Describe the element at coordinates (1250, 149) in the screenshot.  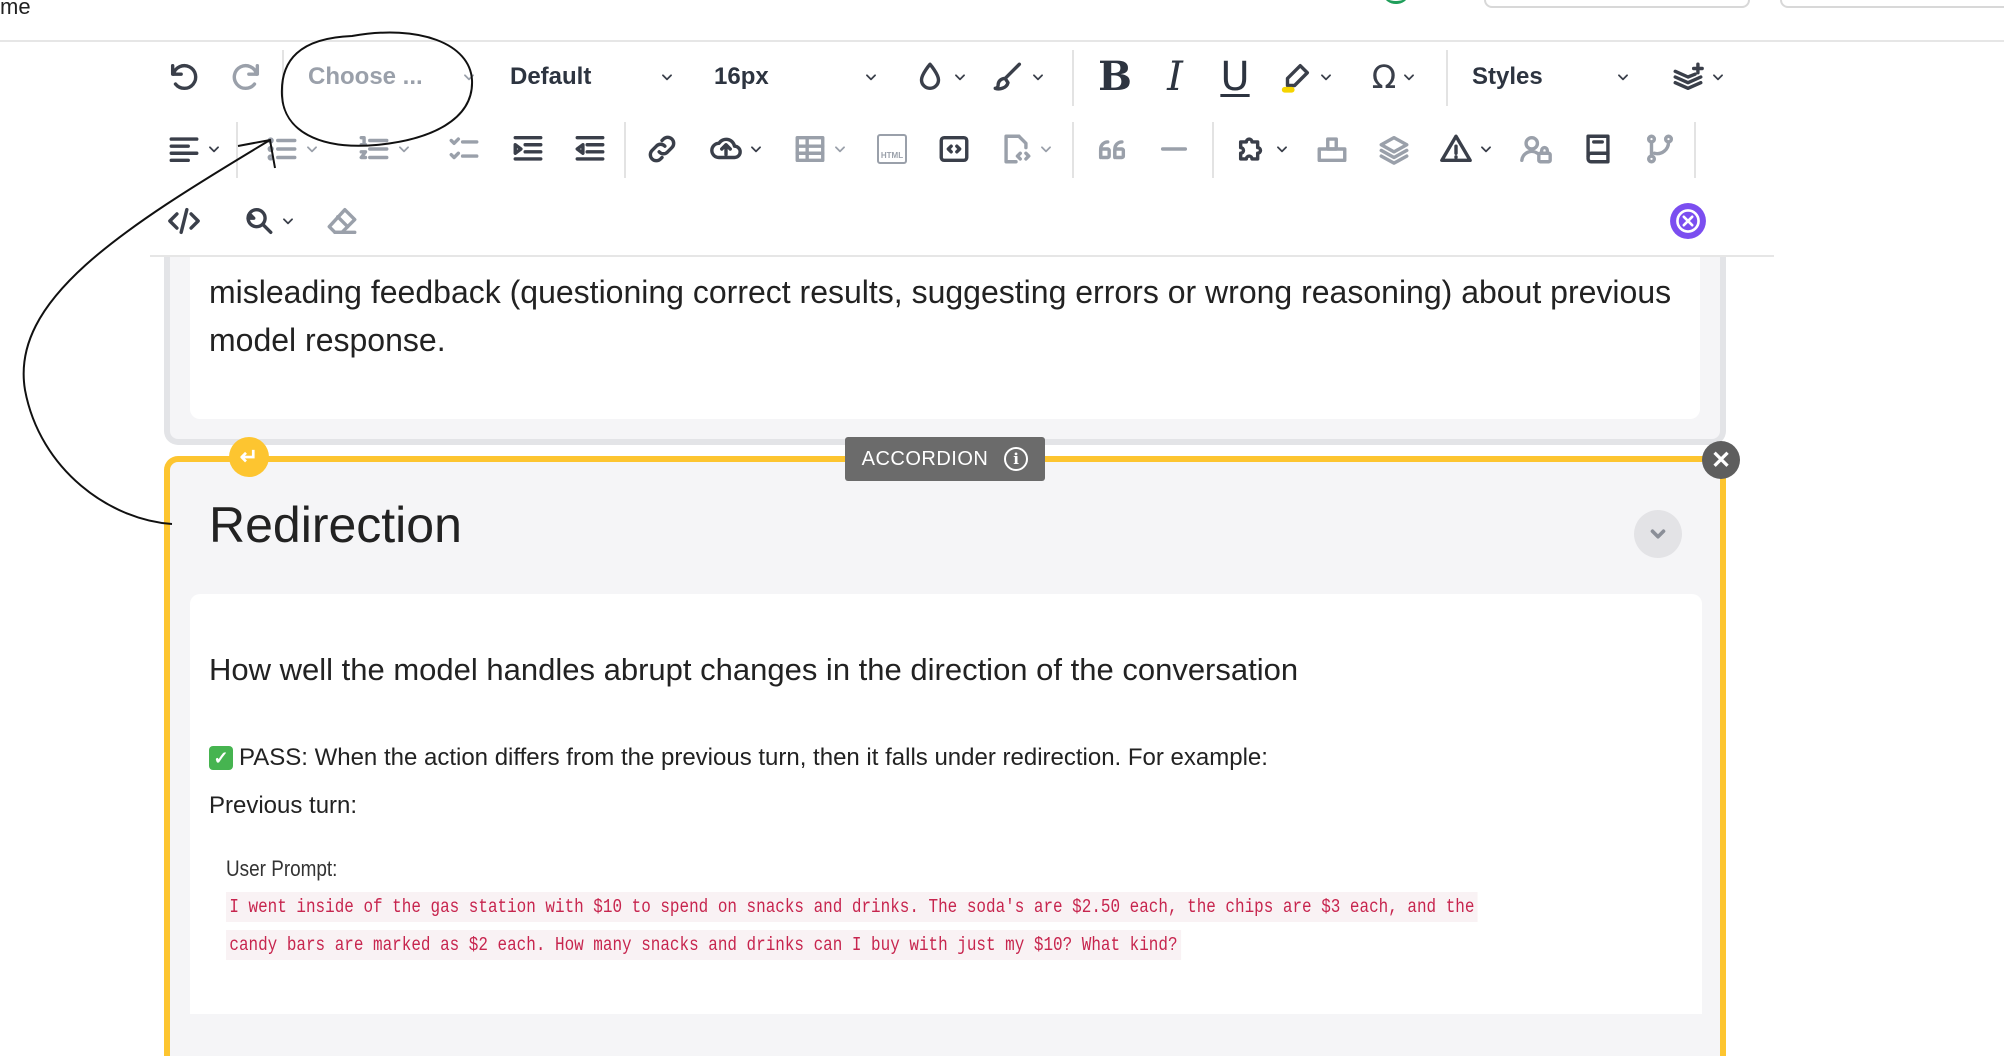
I see `puzzle-icon` at that location.